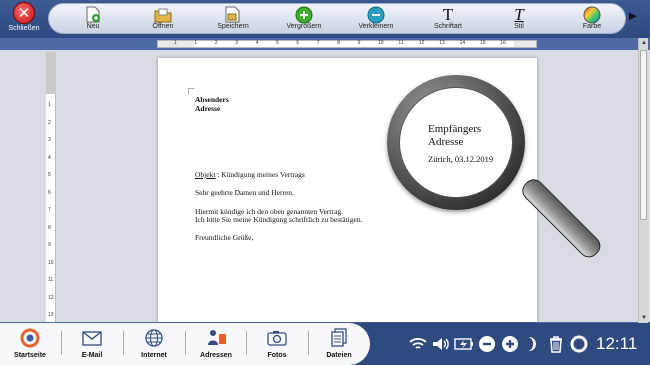  What do you see at coordinates (376, 14) in the screenshot?
I see `minus-circle-icon` at bounding box center [376, 14].